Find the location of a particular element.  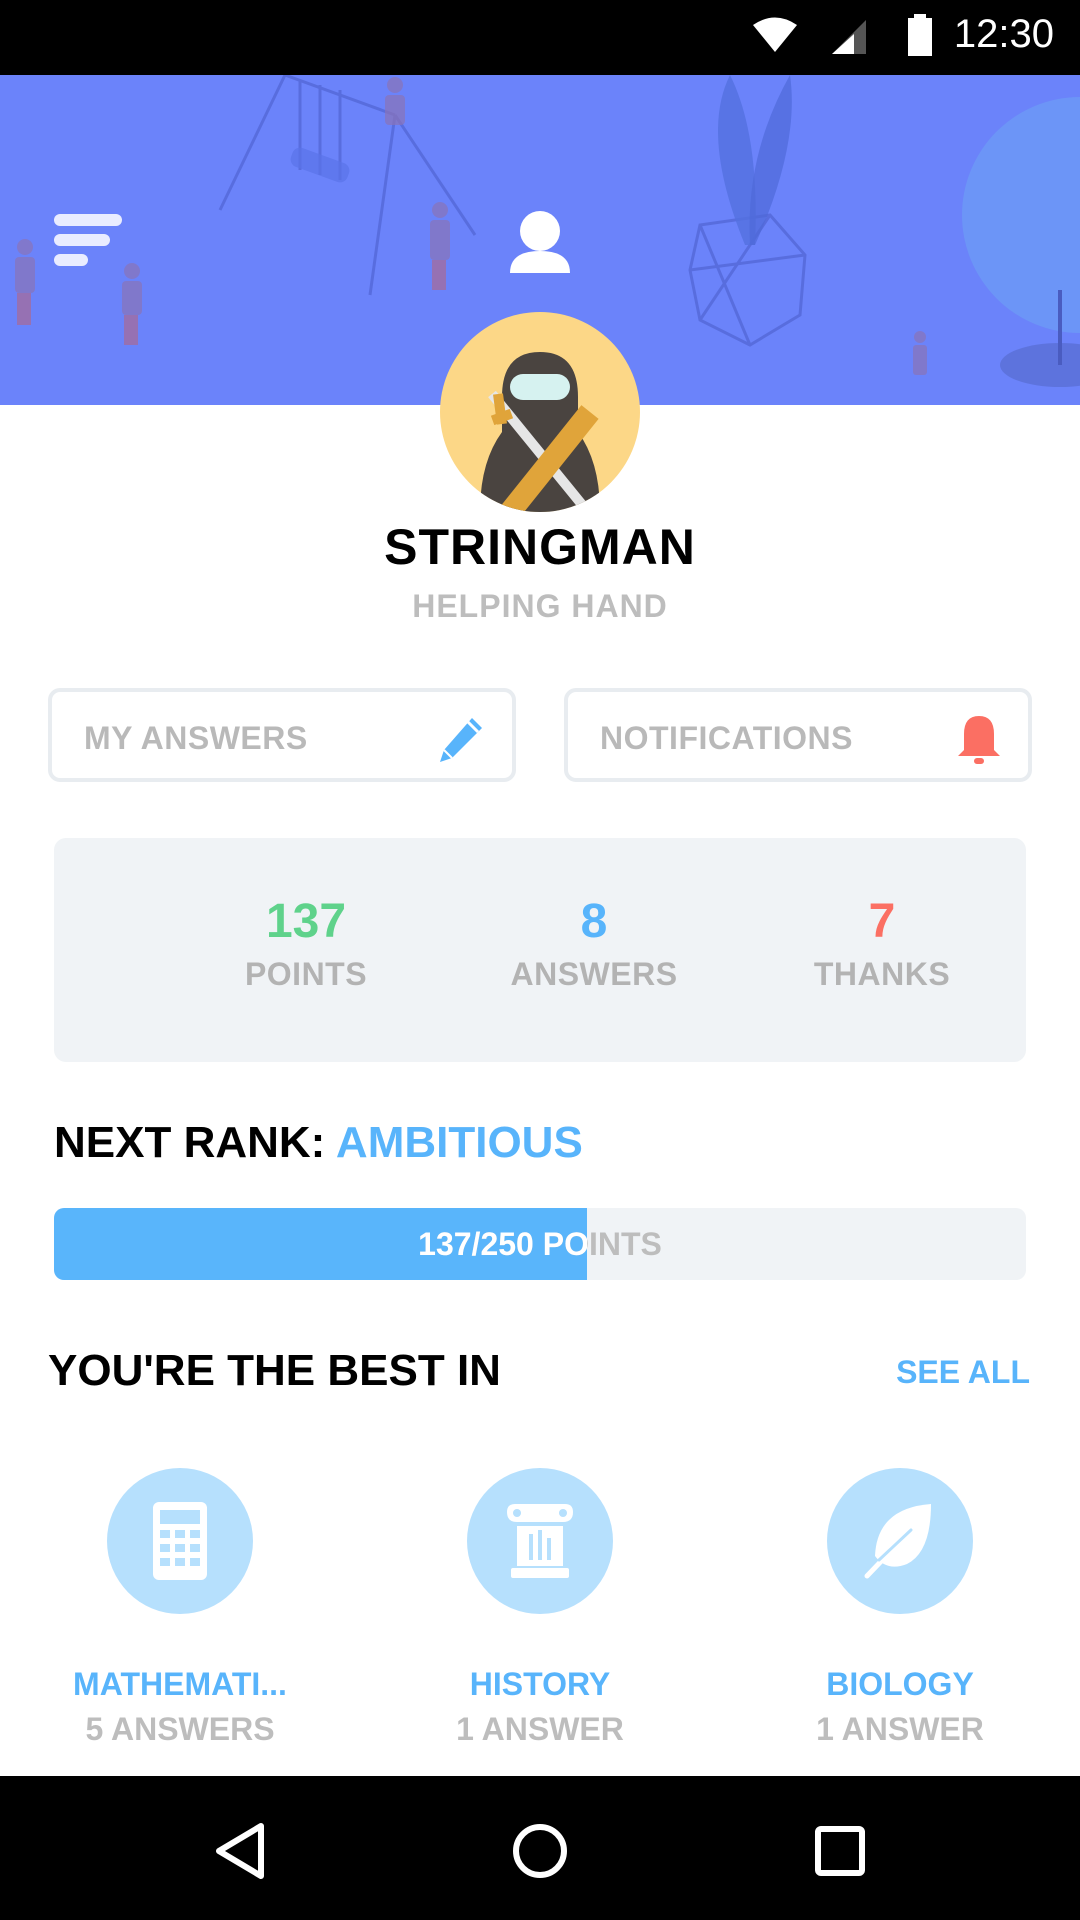

user-icon is located at coordinates (540, 243).